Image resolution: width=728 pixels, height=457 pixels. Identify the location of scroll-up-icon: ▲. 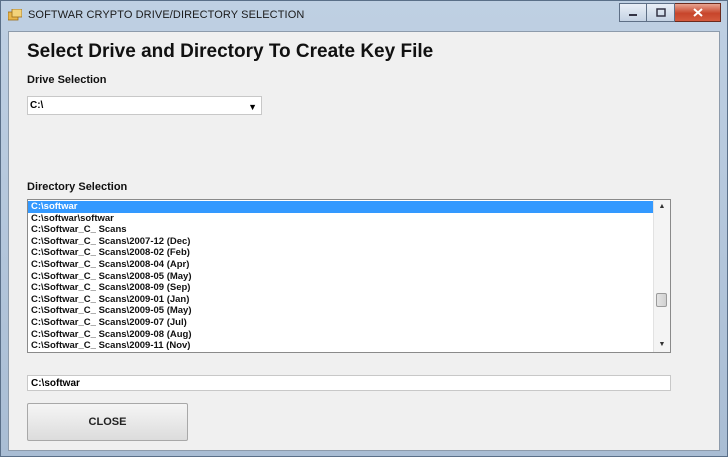
(662, 207).